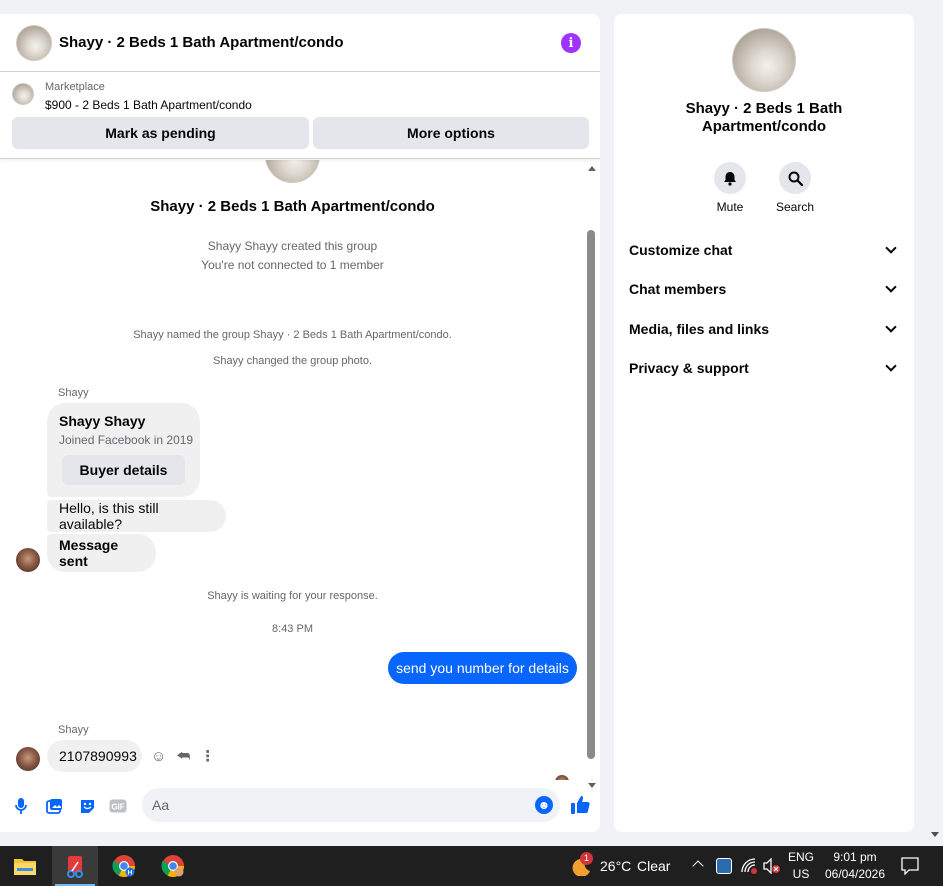 The width and height of the screenshot is (943, 886). What do you see at coordinates (126, 440) in the screenshot?
I see `buyer-joined: Joined Facebook in 2019` at bounding box center [126, 440].